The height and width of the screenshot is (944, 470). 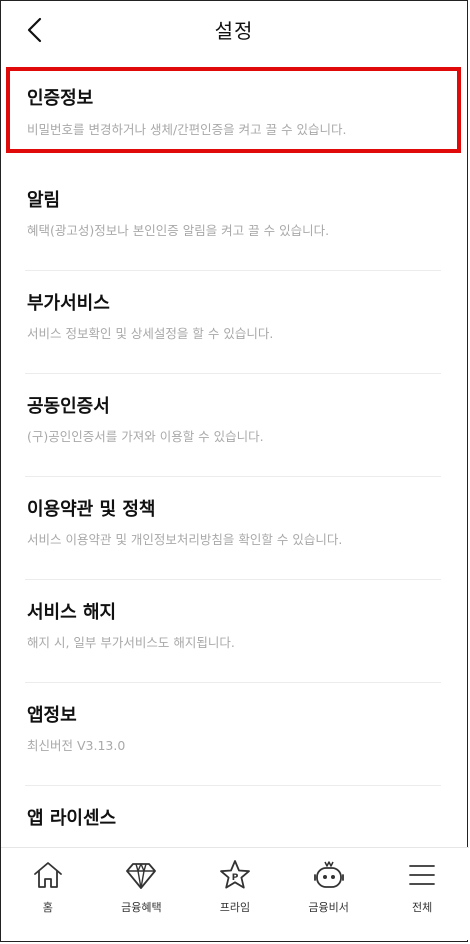 I want to click on settings-item-app-info: 앱정보 최신버전 V3.13.0, so click(x=234, y=734).